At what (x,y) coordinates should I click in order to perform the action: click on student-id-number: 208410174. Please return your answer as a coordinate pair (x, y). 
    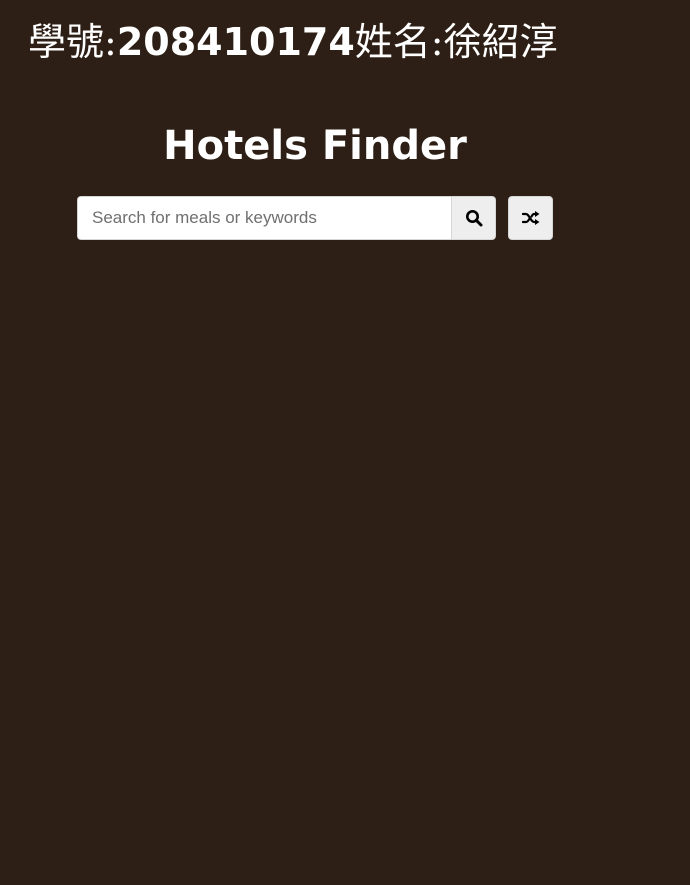
    Looking at the image, I should click on (235, 42).